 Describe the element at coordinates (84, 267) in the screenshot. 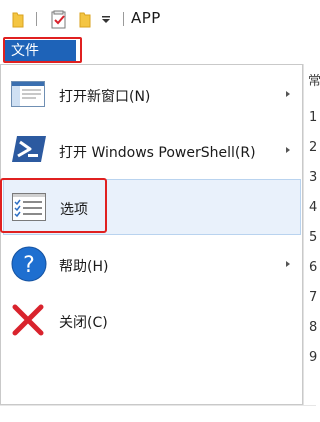

I see `menu-item-label: 帮助(H)` at that location.